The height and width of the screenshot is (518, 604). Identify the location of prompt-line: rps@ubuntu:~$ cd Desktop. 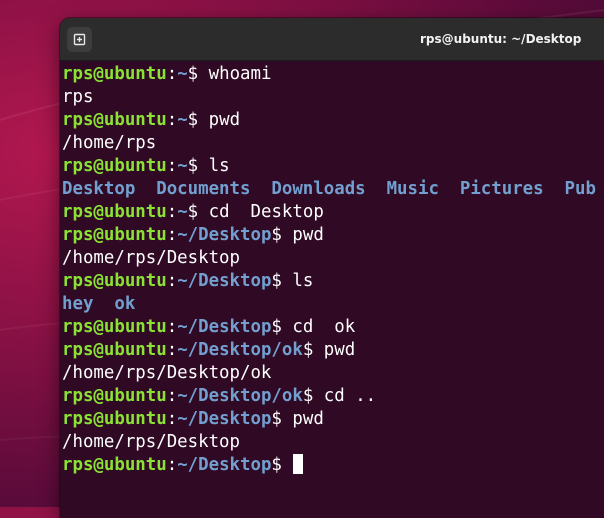
(333, 212).